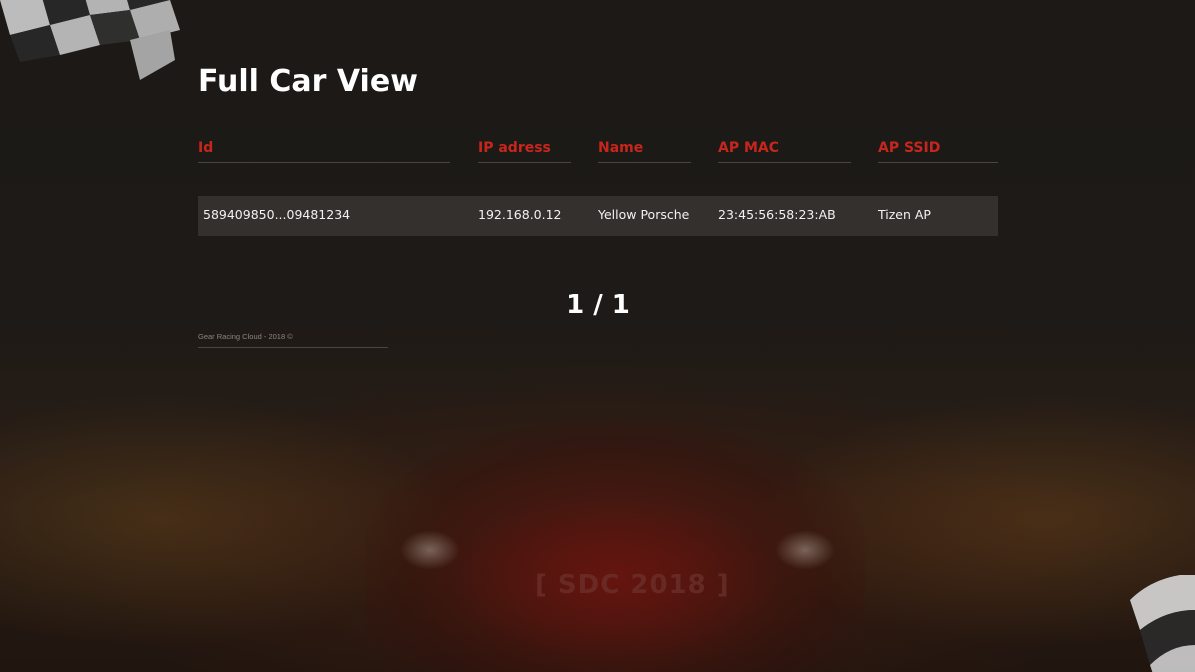 Image resolution: width=1195 pixels, height=672 pixels. I want to click on right-headlight-glow, so click(805, 550).